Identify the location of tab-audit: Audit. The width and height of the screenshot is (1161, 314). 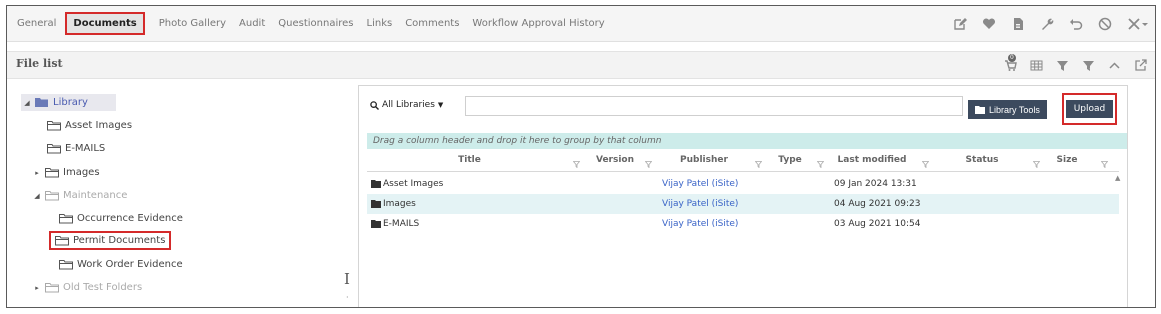
(252, 23).